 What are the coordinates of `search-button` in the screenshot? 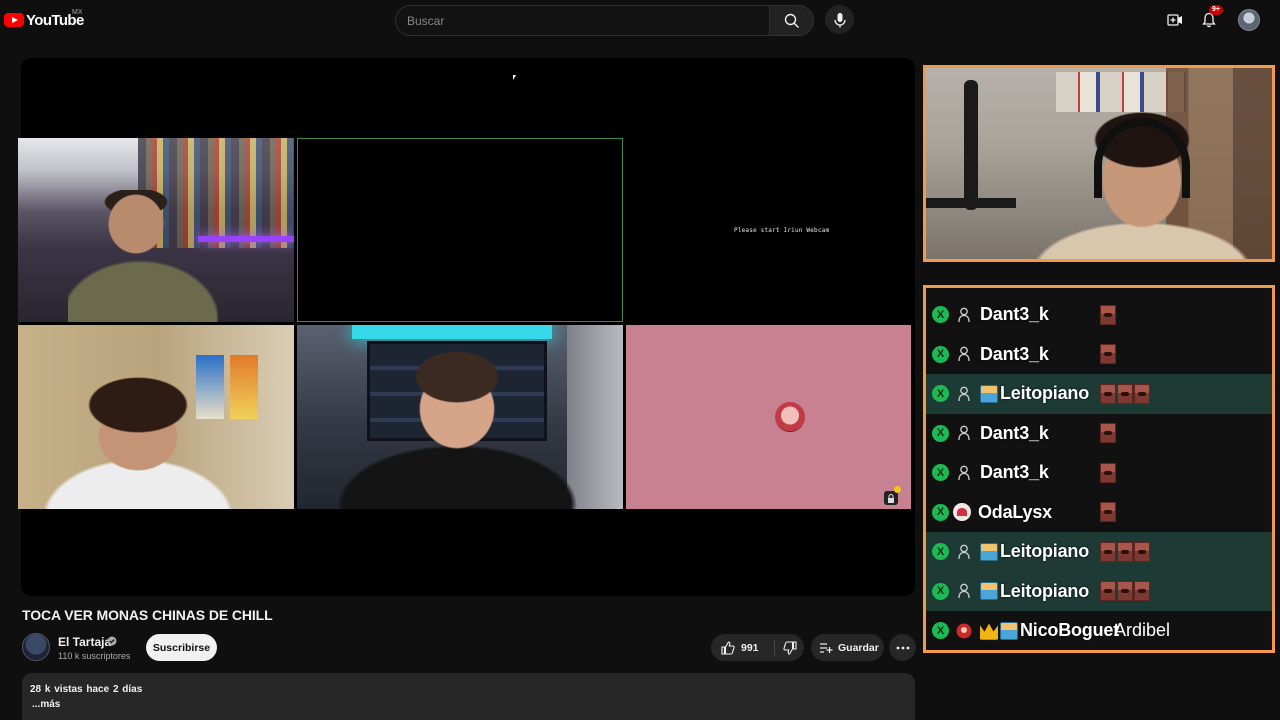 It's located at (791, 20).